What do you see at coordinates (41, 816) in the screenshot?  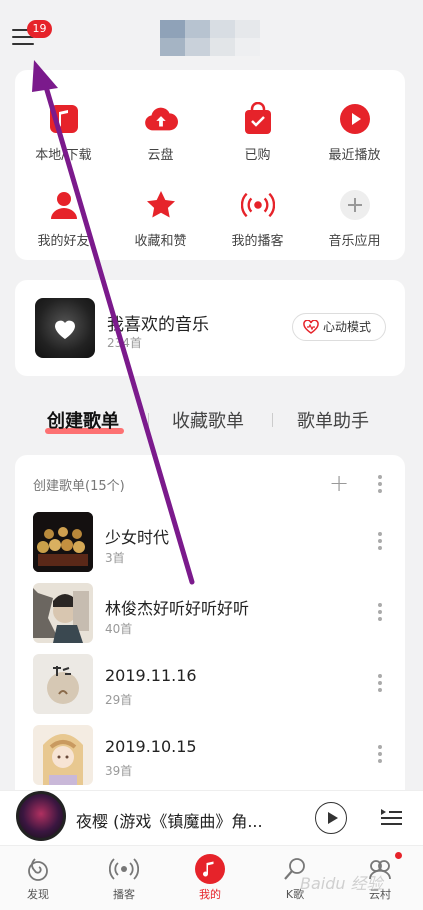 I see `now-playing-cover` at bounding box center [41, 816].